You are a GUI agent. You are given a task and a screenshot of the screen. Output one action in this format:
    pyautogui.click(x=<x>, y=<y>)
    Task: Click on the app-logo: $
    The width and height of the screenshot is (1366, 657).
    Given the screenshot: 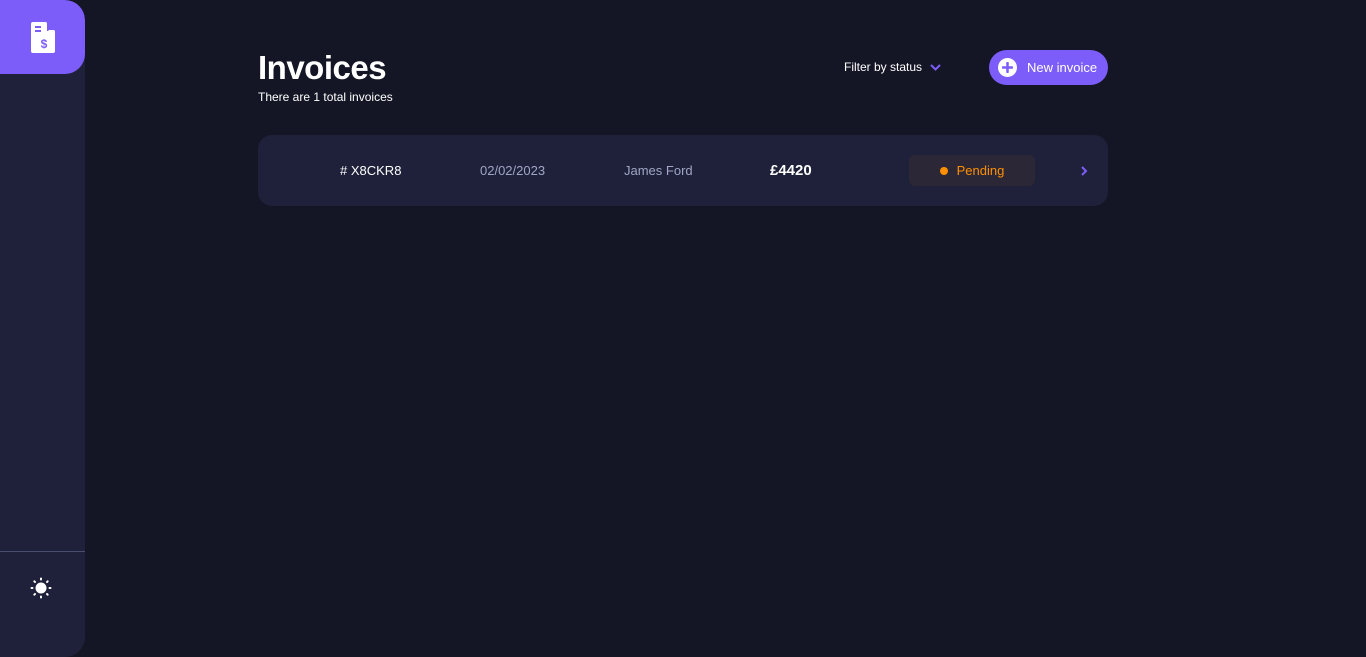 What is the action you would take?
    pyautogui.click(x=42, y=37)
    